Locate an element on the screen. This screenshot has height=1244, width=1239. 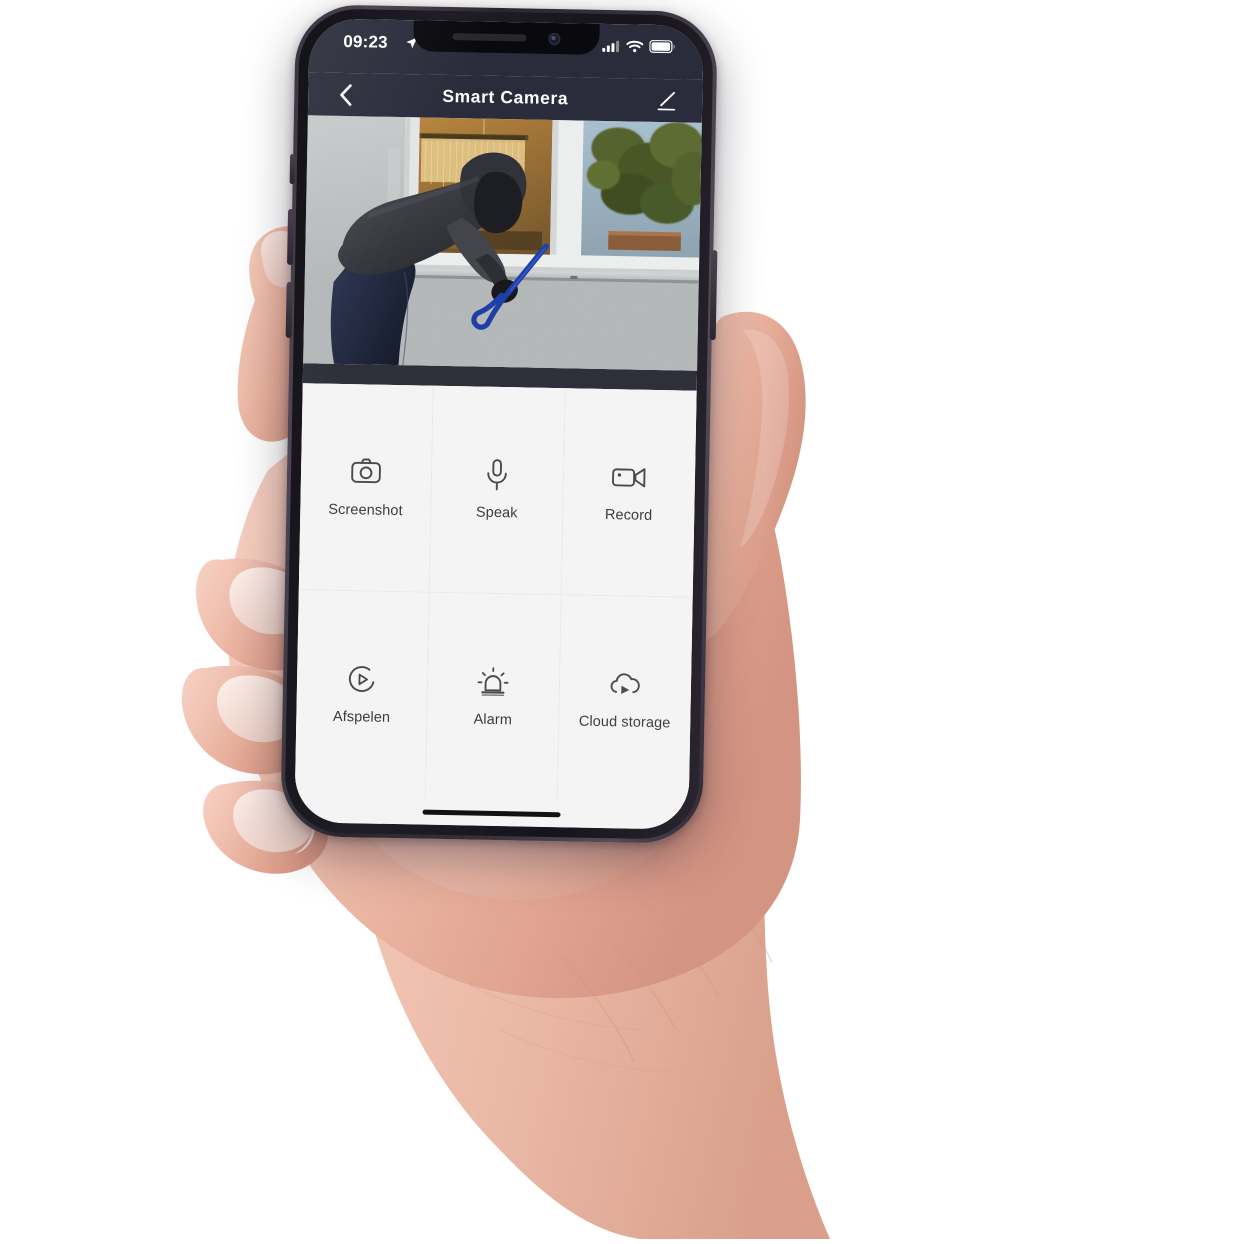
front-camera-icon is located at coordinates (554, 38).